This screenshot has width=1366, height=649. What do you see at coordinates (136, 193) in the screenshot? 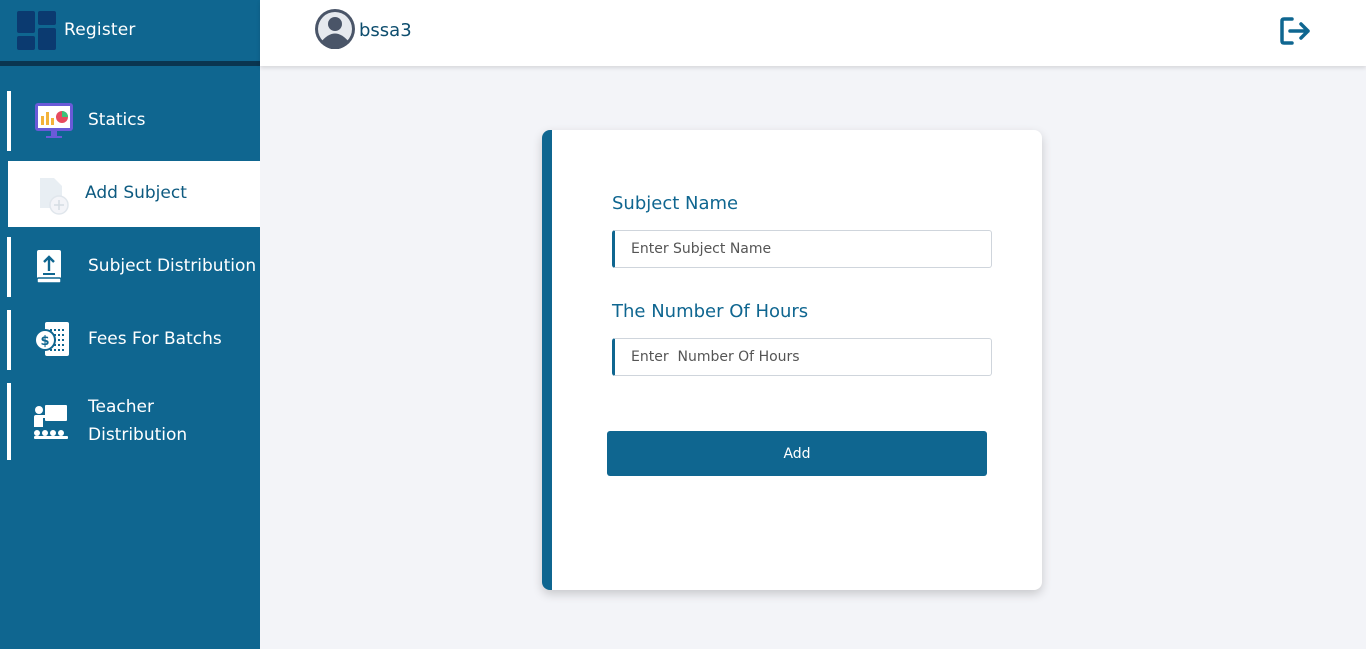
I see `sidebar-item-label: Add Subject` at bounding box center [136, 193].